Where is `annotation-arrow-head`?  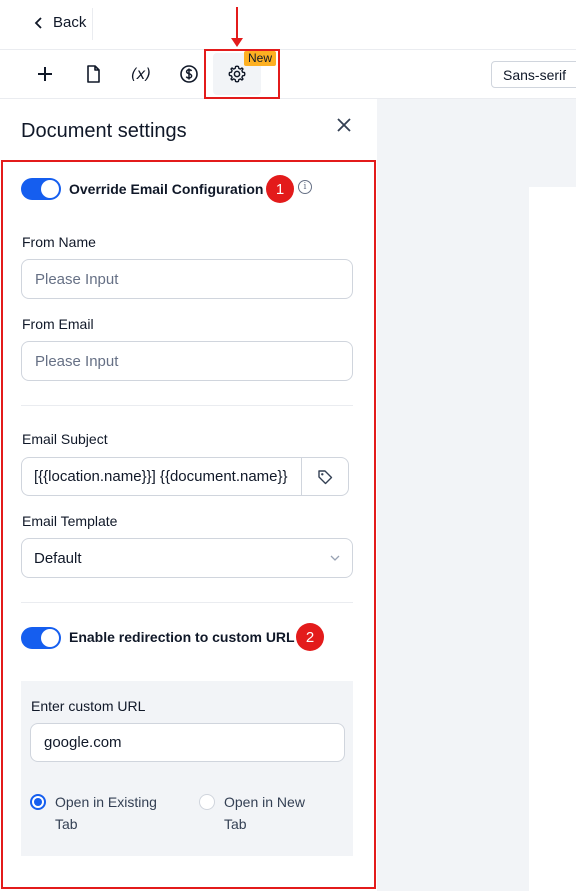 annotation-arrow-head is located at coordinates (237, 42).